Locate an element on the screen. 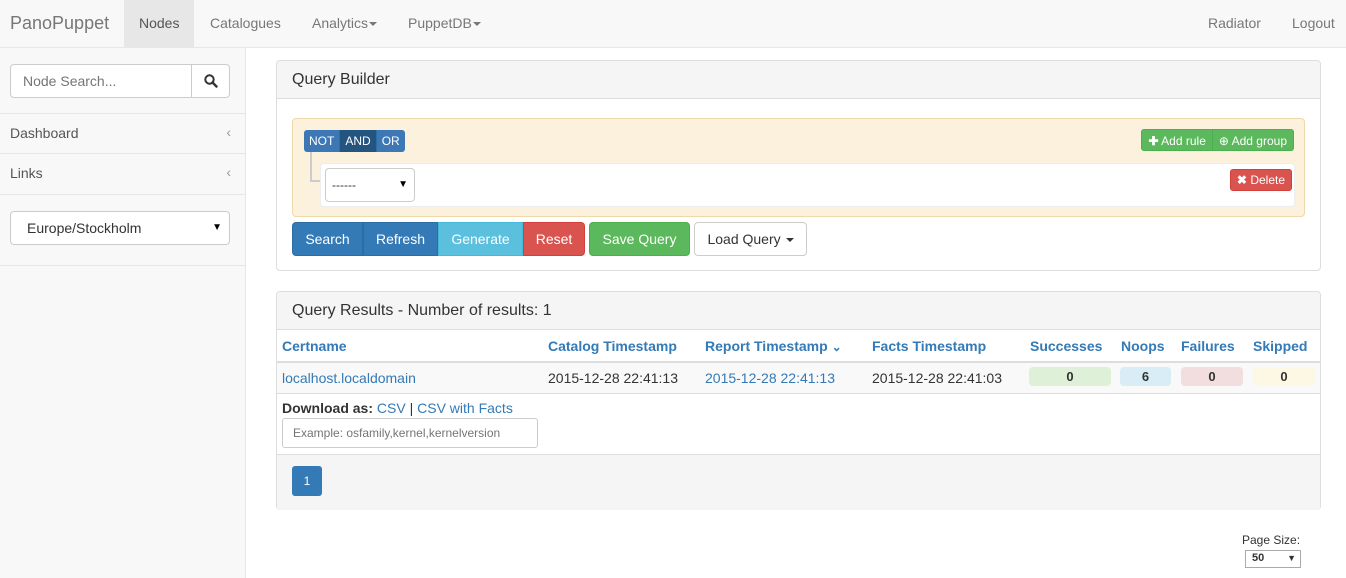 Image resolution: width=1346 pixels, height=578 pixels. sidebar-item-label: Dashboard is located at coordinates (44, 133).